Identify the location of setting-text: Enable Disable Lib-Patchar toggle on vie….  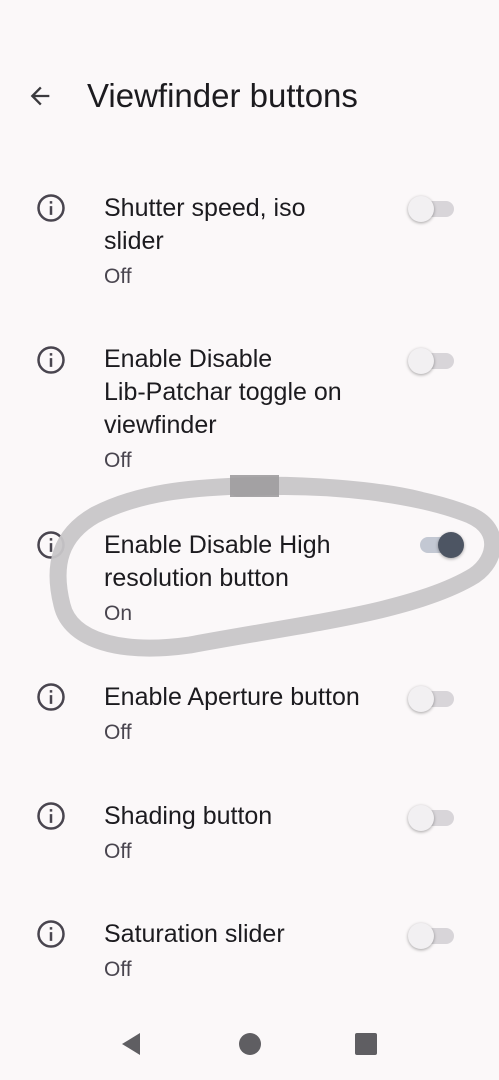
(249, 409).